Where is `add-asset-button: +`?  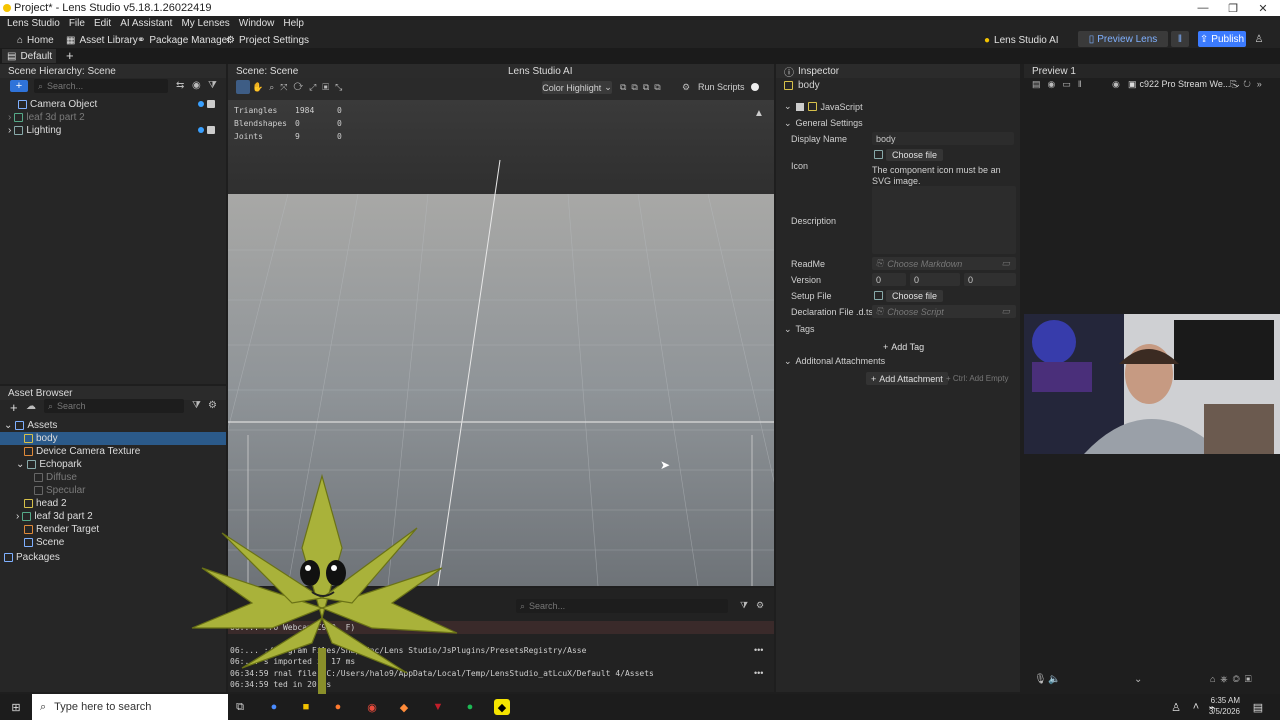 add-asset-button: + is located at coordinates (14, 407).